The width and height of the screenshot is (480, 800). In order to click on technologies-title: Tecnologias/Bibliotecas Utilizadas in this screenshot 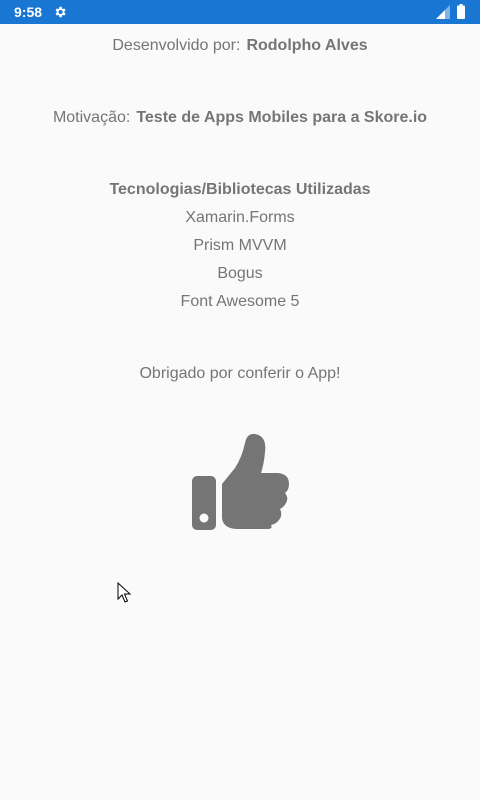, I will do `click(240, 189)`.